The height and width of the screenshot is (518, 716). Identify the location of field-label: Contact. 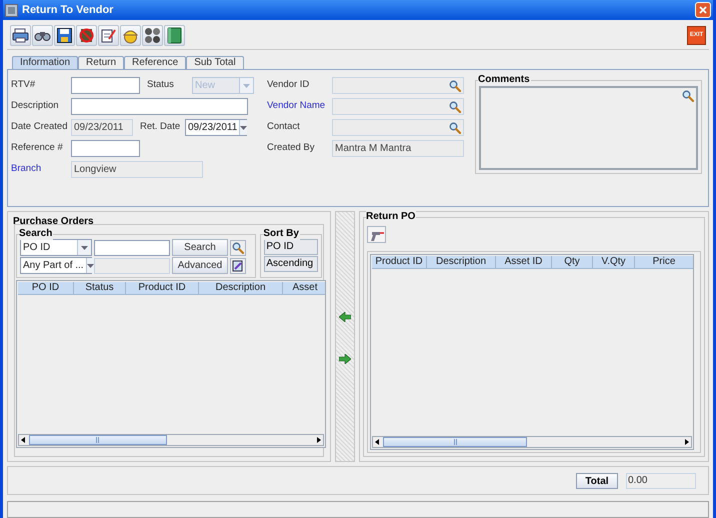
(284, 127).